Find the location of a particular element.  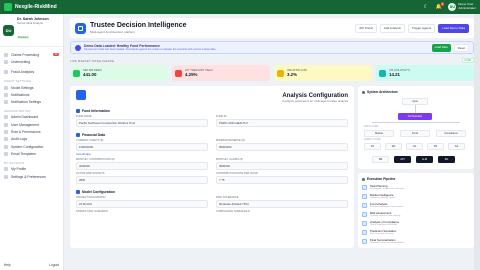

sidebar-item-label: My Profile is located at coordinates (19, 169).